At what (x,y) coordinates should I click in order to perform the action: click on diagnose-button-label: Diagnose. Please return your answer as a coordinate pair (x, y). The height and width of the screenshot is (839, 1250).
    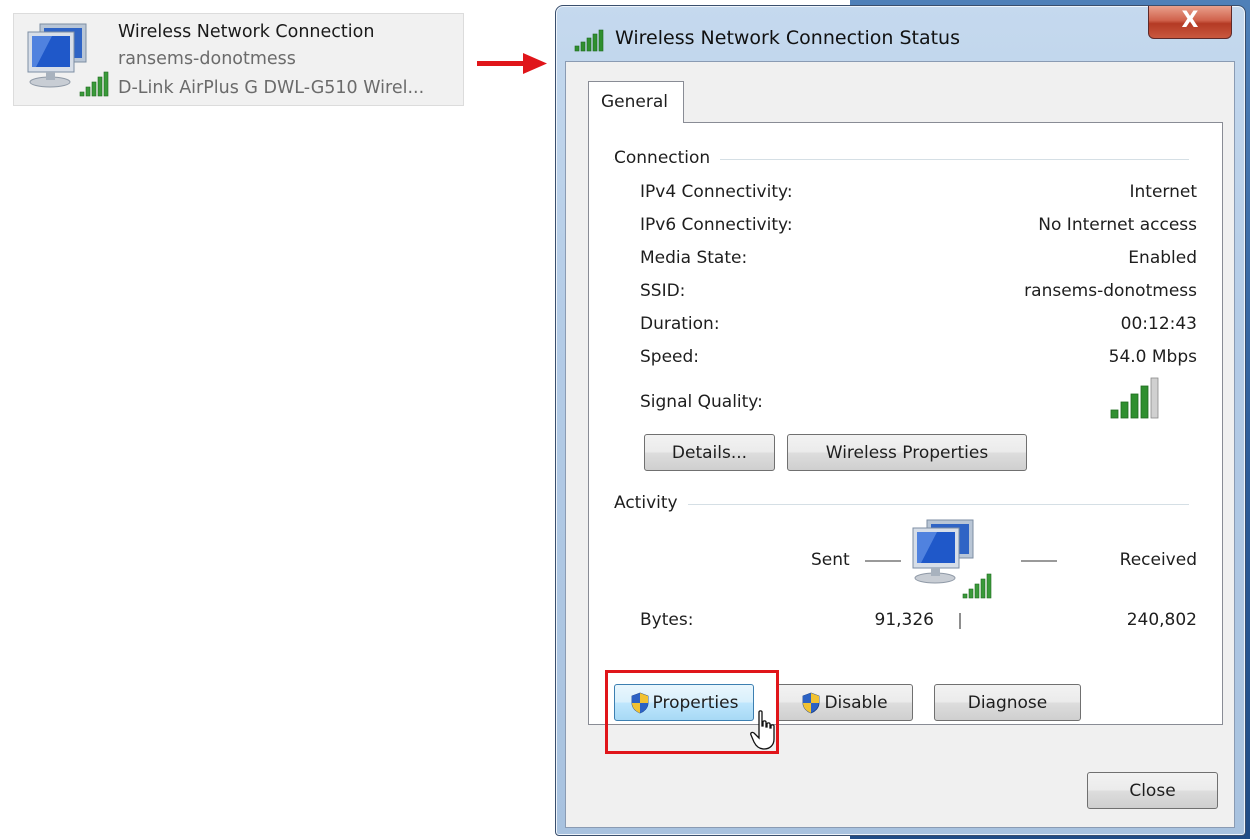
    Looking at the image, I should click on (1007, 702).